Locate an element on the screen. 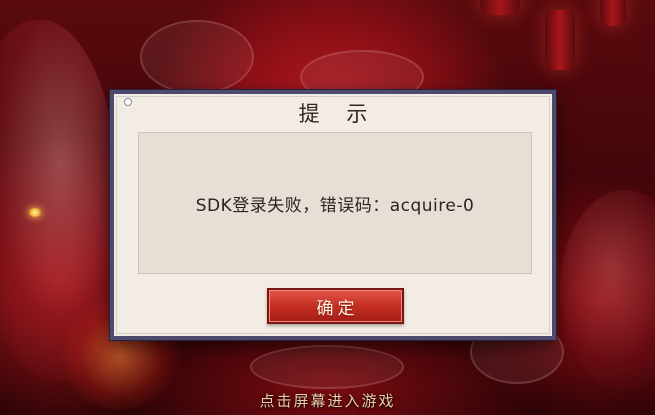 The width and height of the screenshot is (655, 415). dragon-eye is located at coordinates (35, 212).